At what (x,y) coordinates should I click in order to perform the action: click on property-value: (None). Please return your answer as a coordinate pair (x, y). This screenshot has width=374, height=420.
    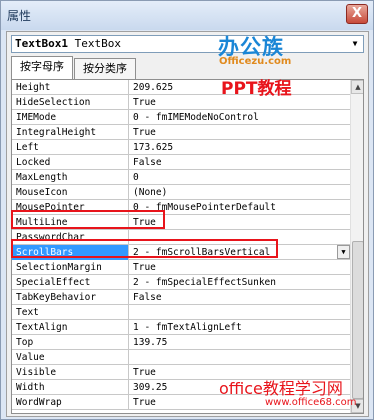
    Looking at the image, I should click on (240, 192).